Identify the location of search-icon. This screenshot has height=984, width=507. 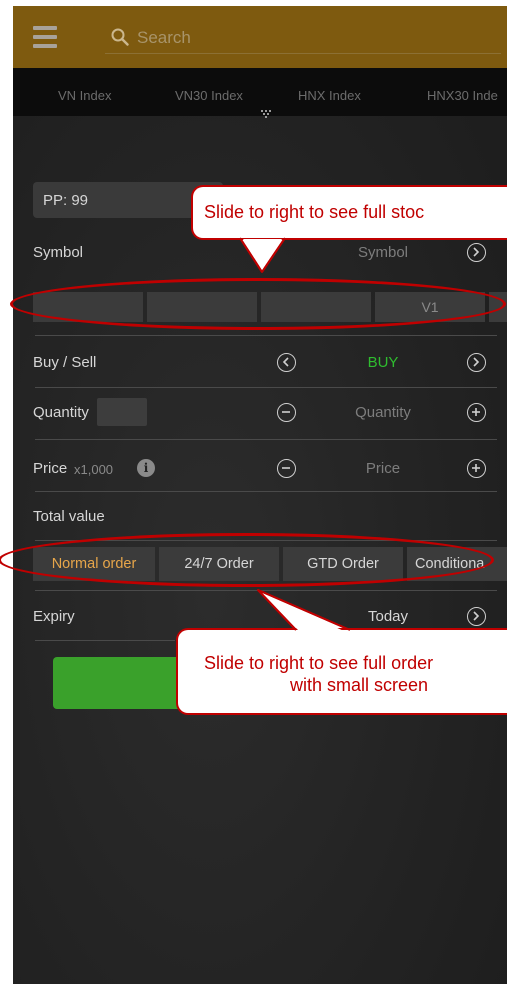
(120, 37).